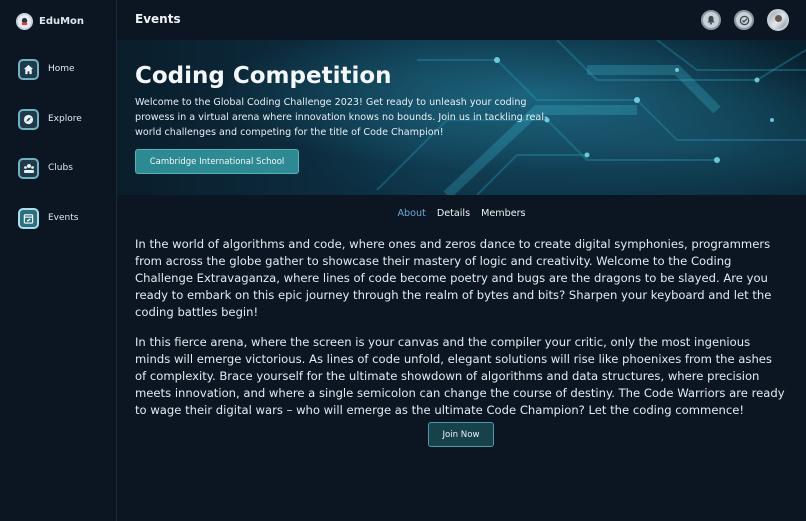  Describe the element at coordinates (158, 19) in the screenshot. I see `page-title: Events` at that location.